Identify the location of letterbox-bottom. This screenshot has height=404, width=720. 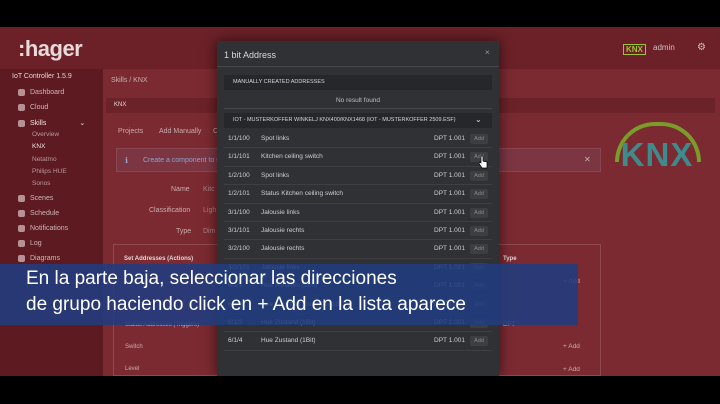
(360, 390).